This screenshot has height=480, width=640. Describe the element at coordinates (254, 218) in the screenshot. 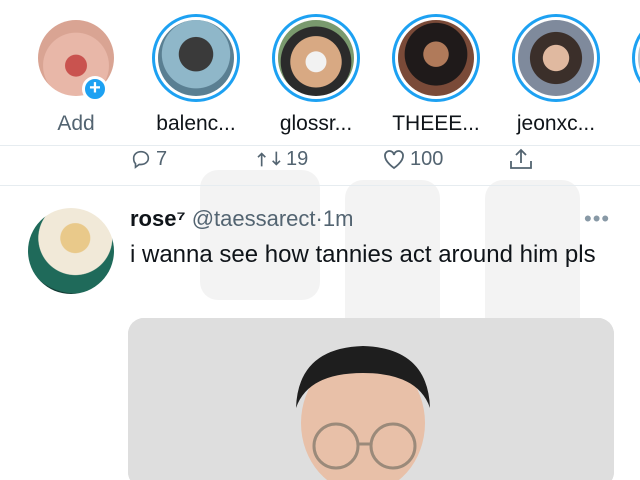

I see `tweet-author-handle: @taessarect` at that location.